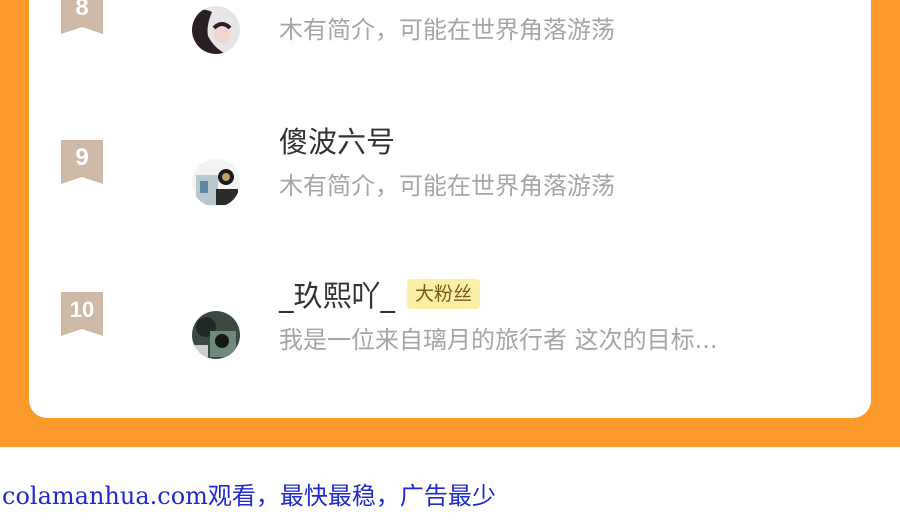 The height and width of the screenshot is (520, 900). I want to click on fan-level-badge: 大粉丝, so click(444, 294).